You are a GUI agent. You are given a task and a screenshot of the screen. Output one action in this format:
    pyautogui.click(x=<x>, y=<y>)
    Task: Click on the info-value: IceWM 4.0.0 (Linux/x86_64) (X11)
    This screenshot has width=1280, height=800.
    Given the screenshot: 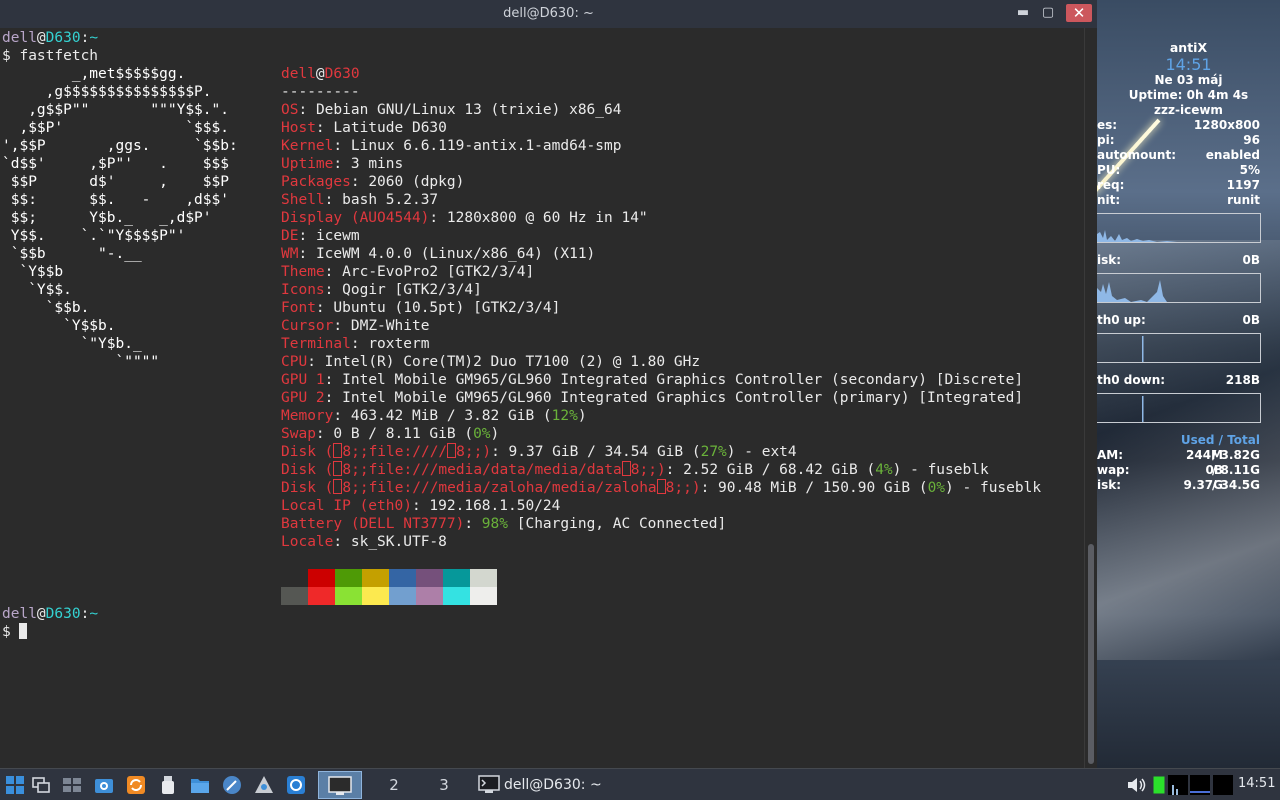 What is the action you would take?
    pyautogui.click(x=455, y=254)
    